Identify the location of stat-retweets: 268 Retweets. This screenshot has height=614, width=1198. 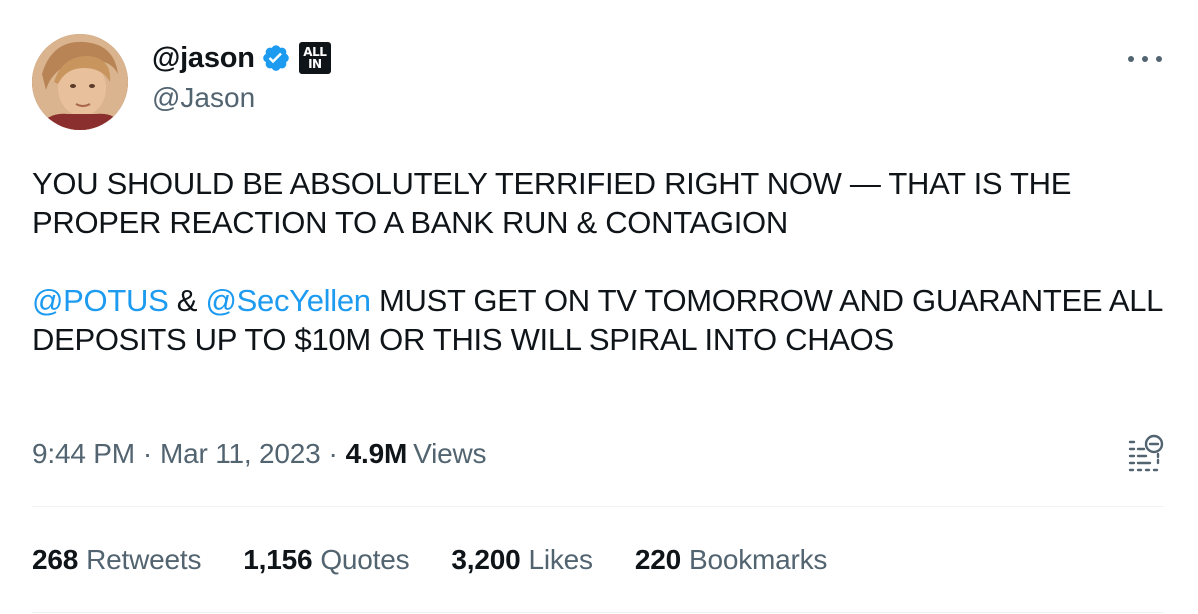
(116, 560).